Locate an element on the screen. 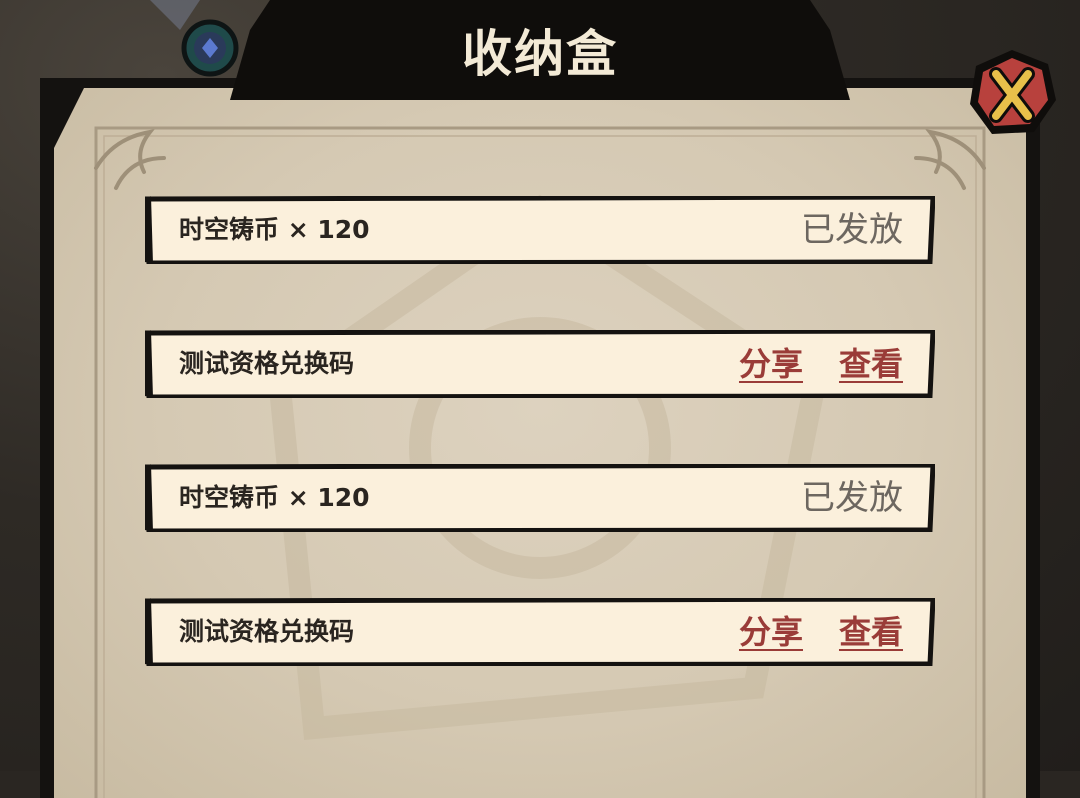  window-title: 收纳盒 is located at coordinates (540, 54).